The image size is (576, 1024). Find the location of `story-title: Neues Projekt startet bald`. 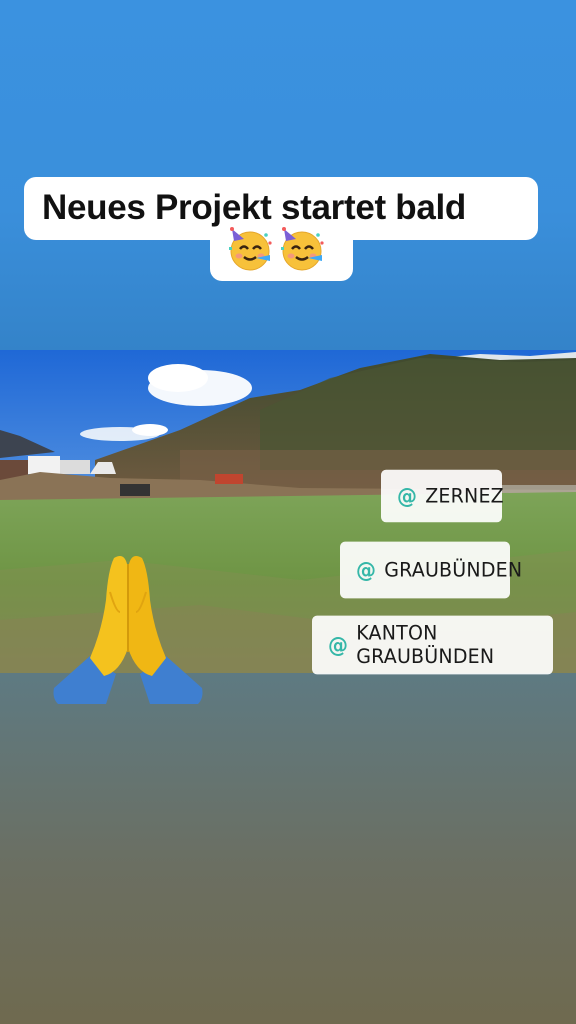

story-title: Neues Projekt startet bald is located at coordinates (281, 208).